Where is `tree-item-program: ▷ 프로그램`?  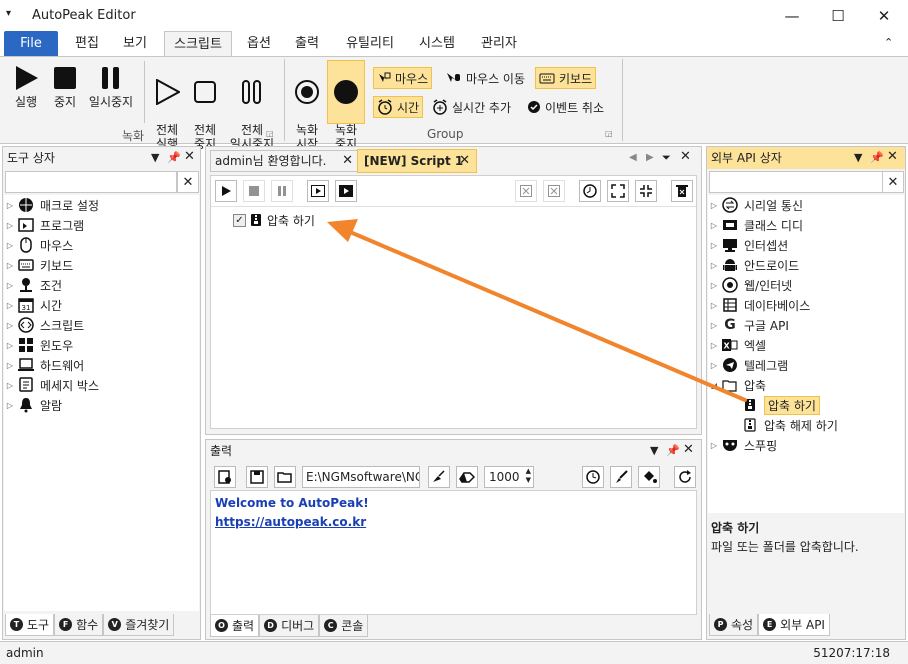 tree-item-program: ▷ 프로그램 is located at coordinates (101, 225).